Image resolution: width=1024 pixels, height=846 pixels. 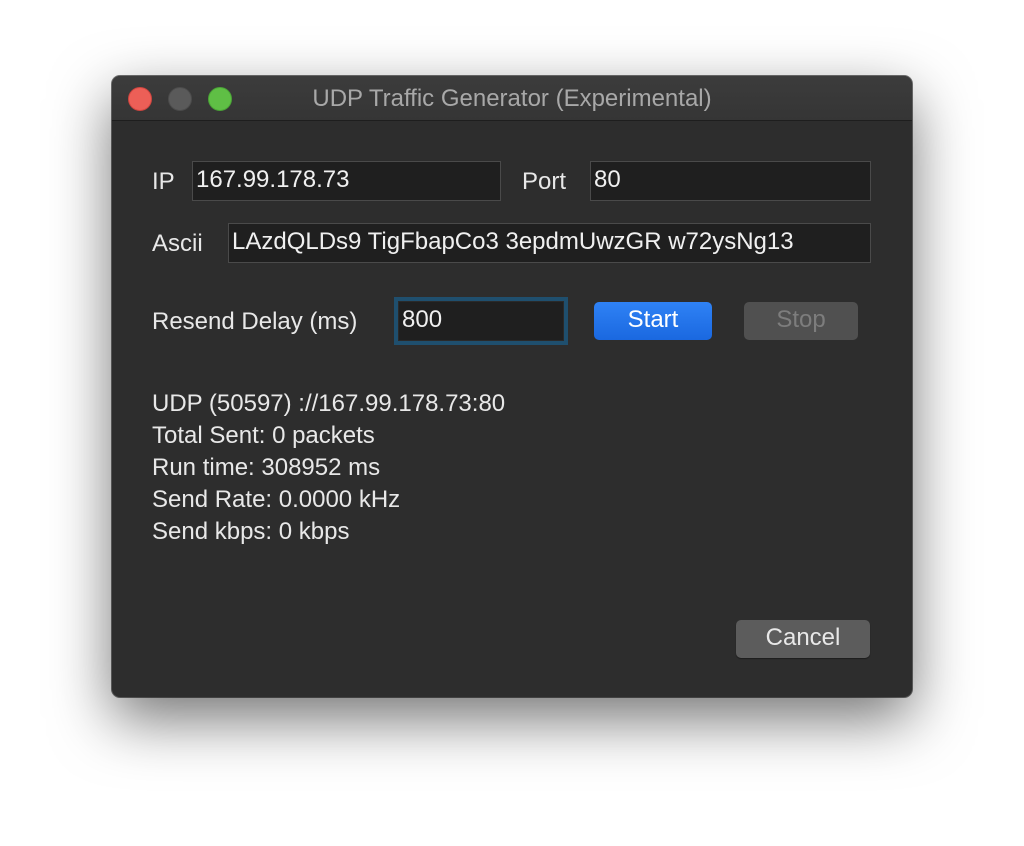 I want to click on status-send-kbps: Send kbps: 0 kbps, so click(x=251, y=531).